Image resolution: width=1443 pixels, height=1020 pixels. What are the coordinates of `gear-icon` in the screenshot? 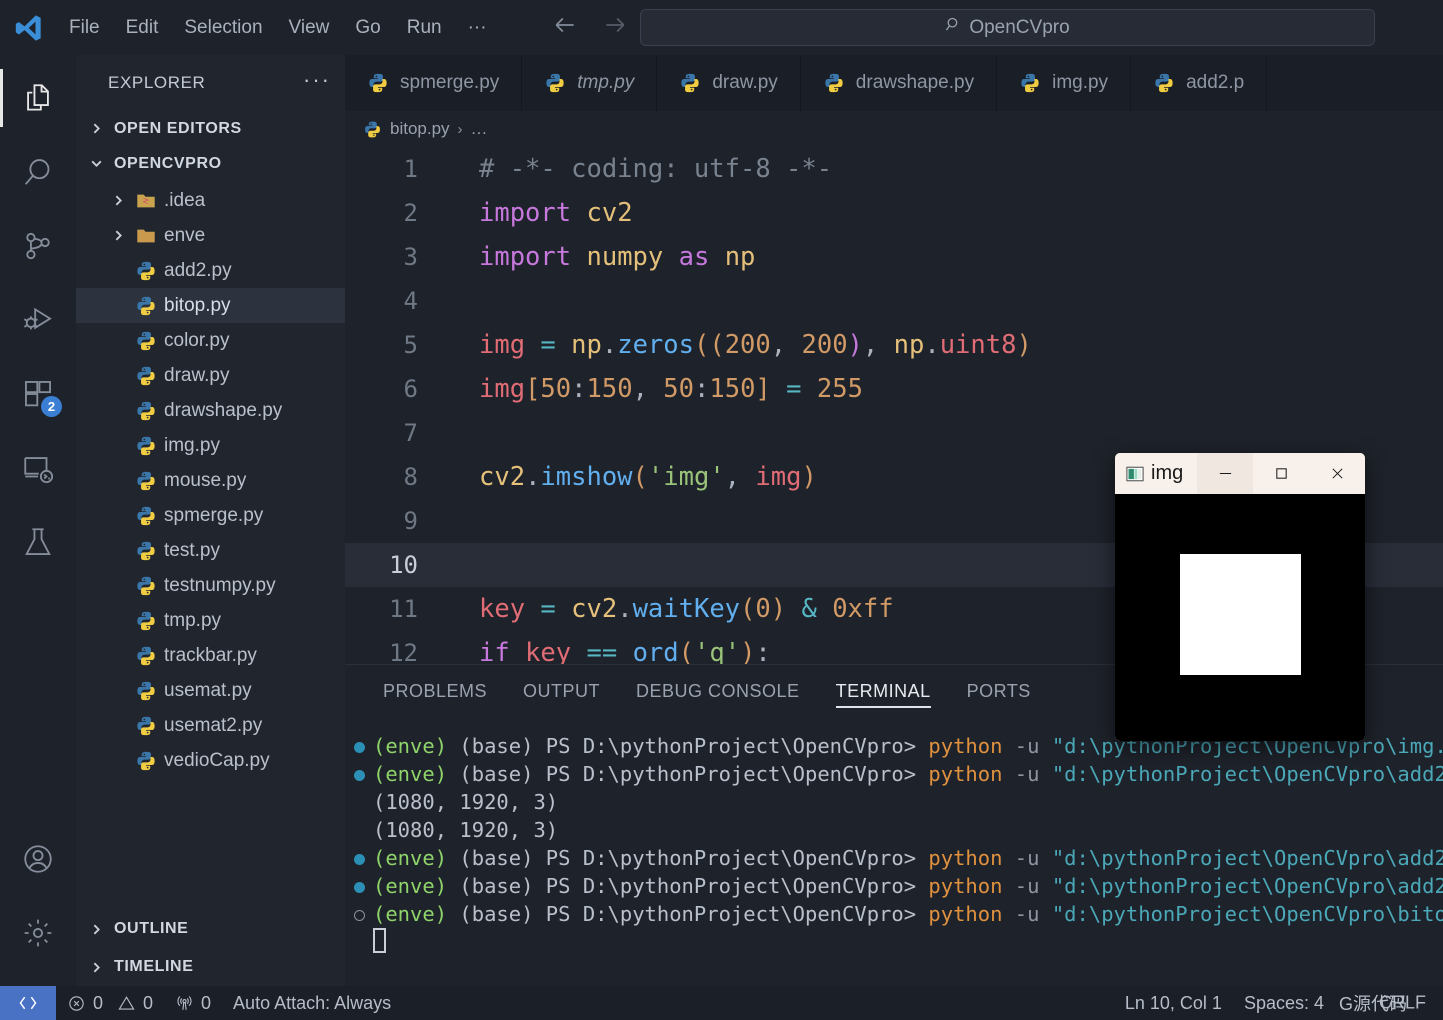 It's located at (38, 933).